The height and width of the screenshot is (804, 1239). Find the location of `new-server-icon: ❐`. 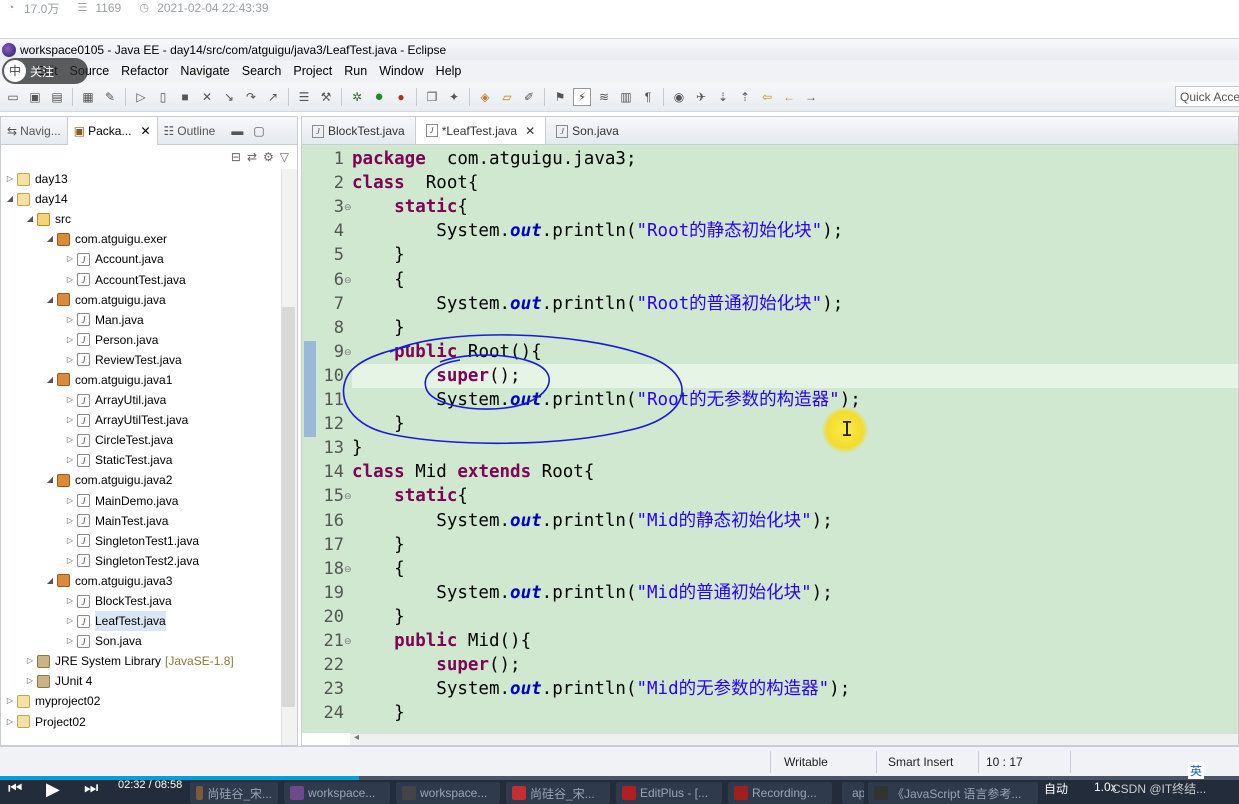

new-server-icon: ❐ is located at coordinates (432, 97).